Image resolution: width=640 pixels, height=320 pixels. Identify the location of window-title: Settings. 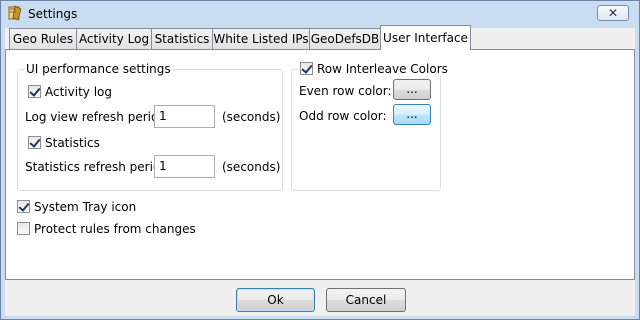
(53, 14).